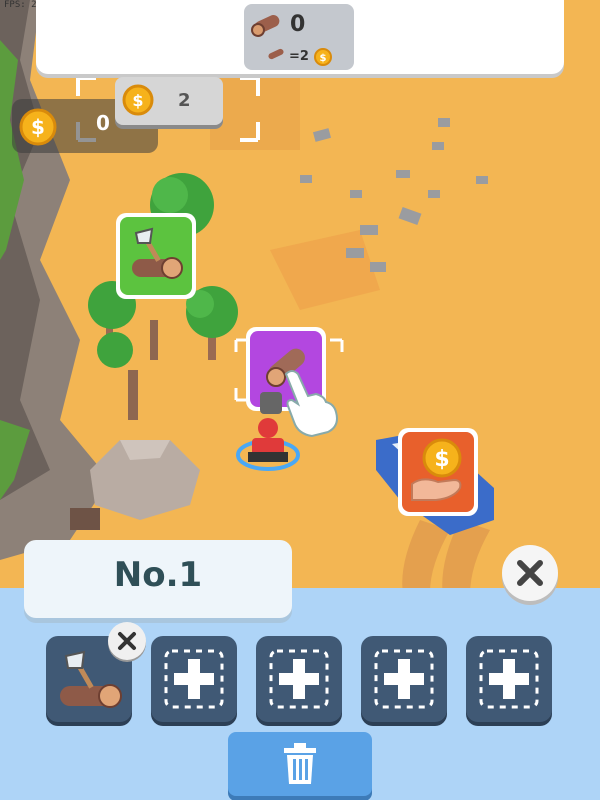  Describe the element at coordinates (169, 101) in the screenshot. I see `plot-purchase-card: $` at that location.